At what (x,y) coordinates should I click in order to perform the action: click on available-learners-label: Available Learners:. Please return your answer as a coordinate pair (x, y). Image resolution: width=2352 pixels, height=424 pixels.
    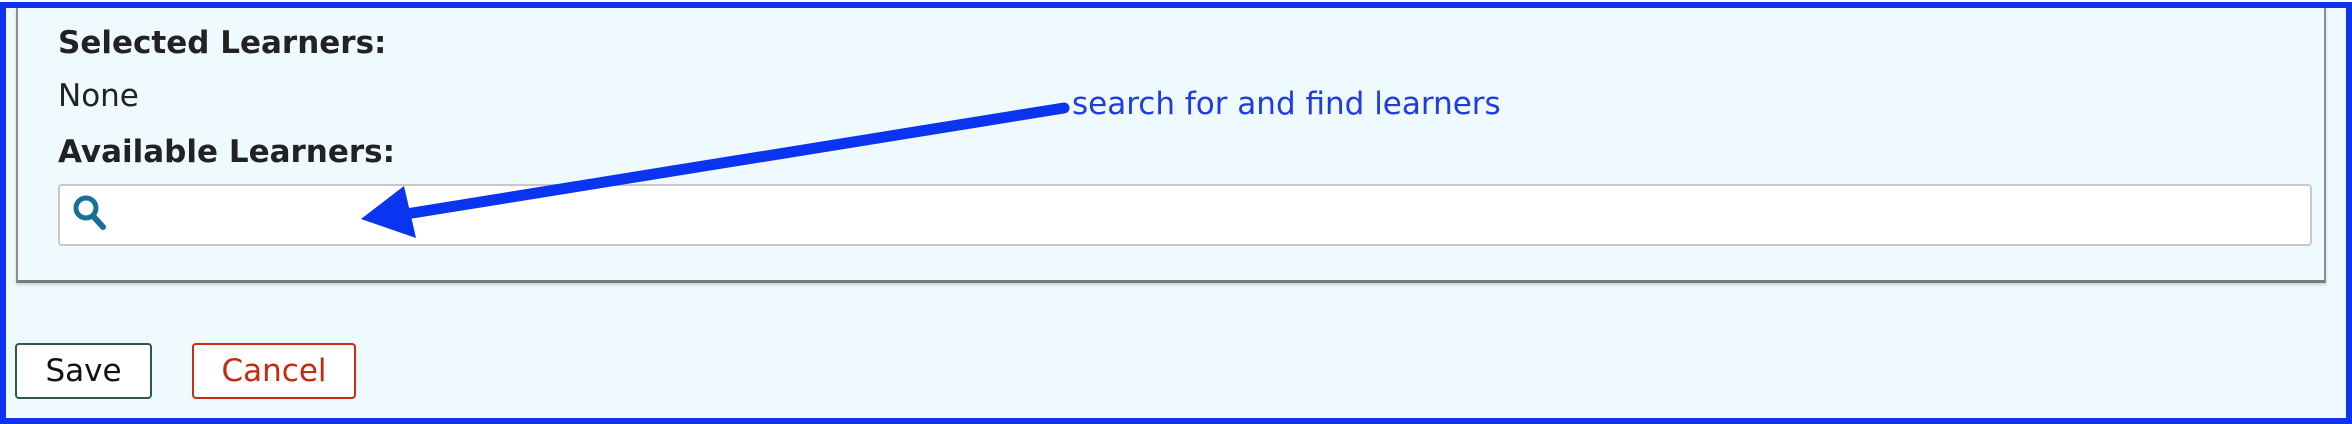
    Looking at the image, I should click on (227, 152).